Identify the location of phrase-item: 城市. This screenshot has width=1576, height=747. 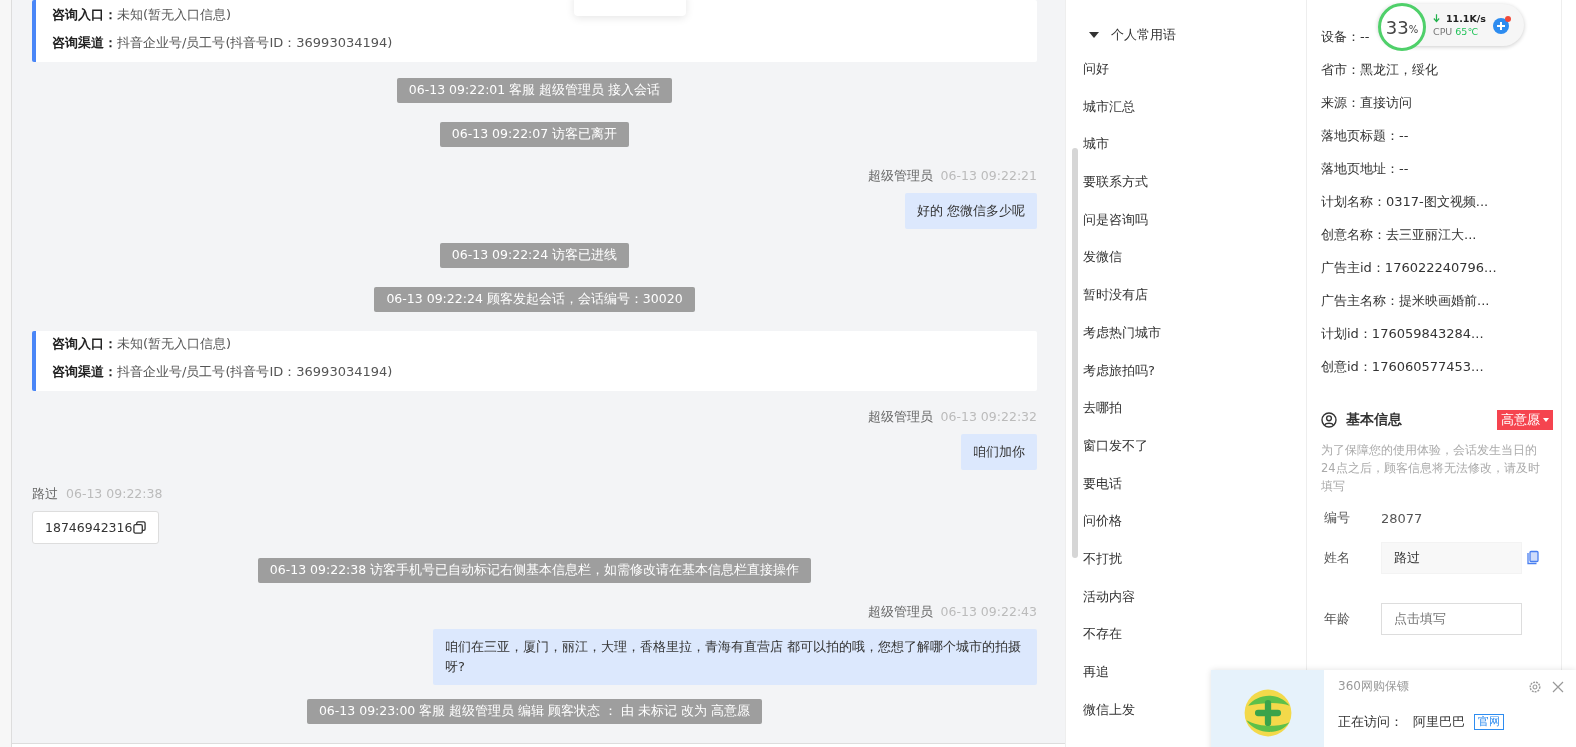
(1129, 152).